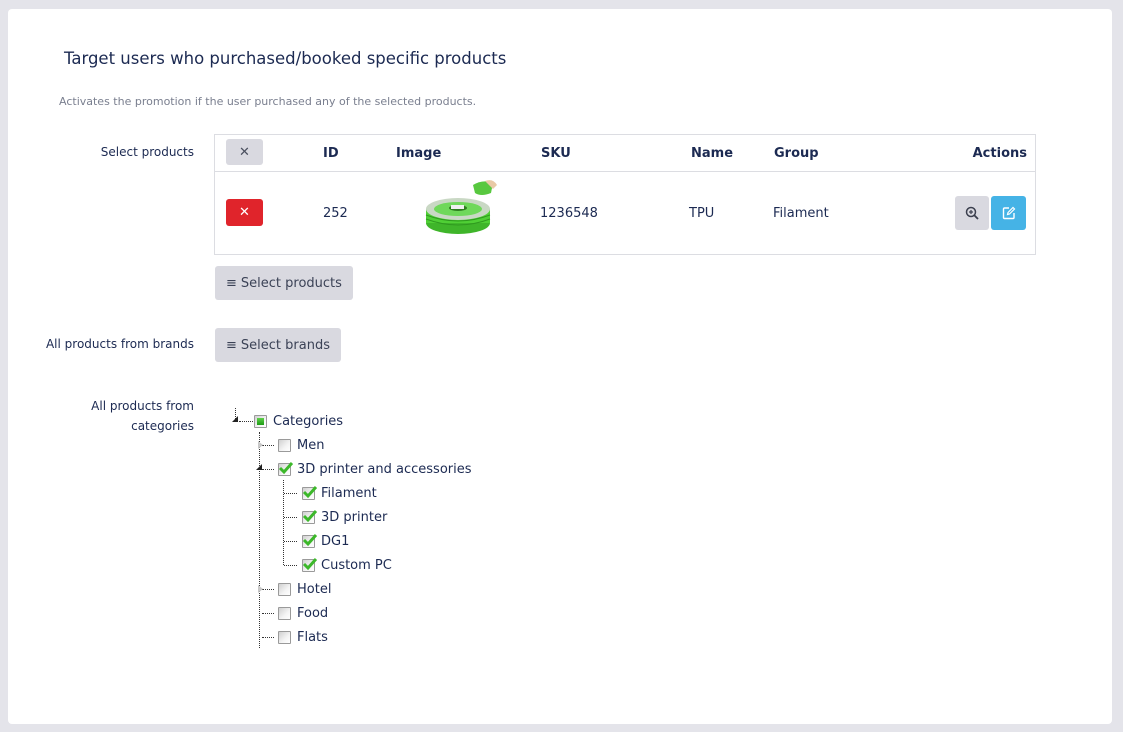 Image resolution: width=1123 pixels, height=732 pixels. I want to click on categories-label: All products from categories, so click(142, 416).